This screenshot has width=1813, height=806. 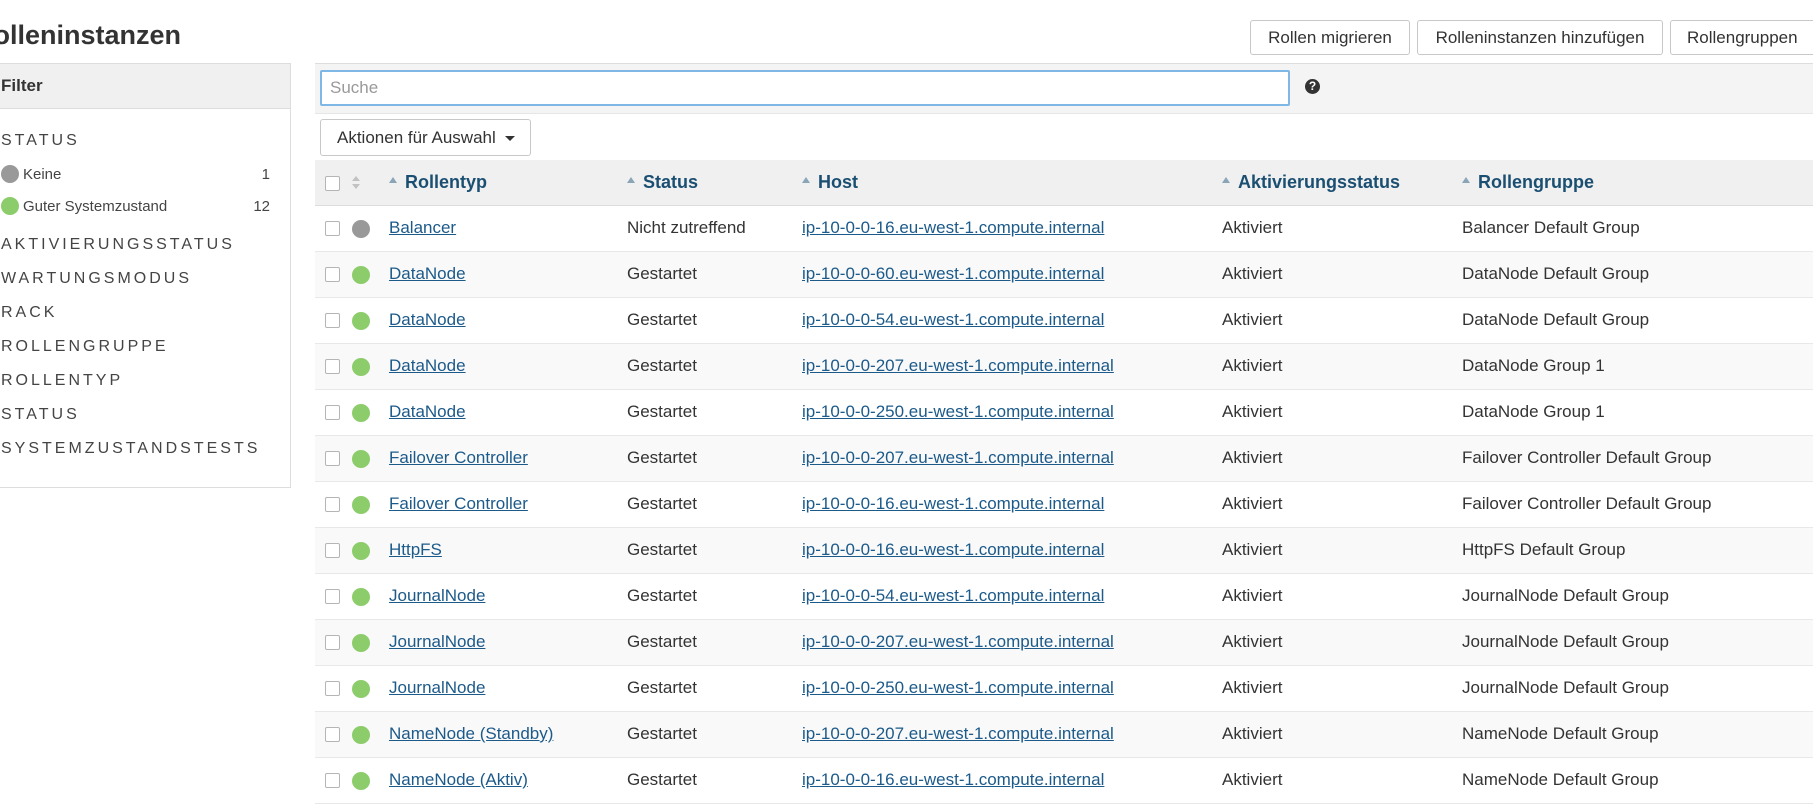 What do you see at coordinates (145, 449) in the screenshot?
I see `facet-title: SYSTEMZUSTANDSTESTS` at bounding box center [145, 449].